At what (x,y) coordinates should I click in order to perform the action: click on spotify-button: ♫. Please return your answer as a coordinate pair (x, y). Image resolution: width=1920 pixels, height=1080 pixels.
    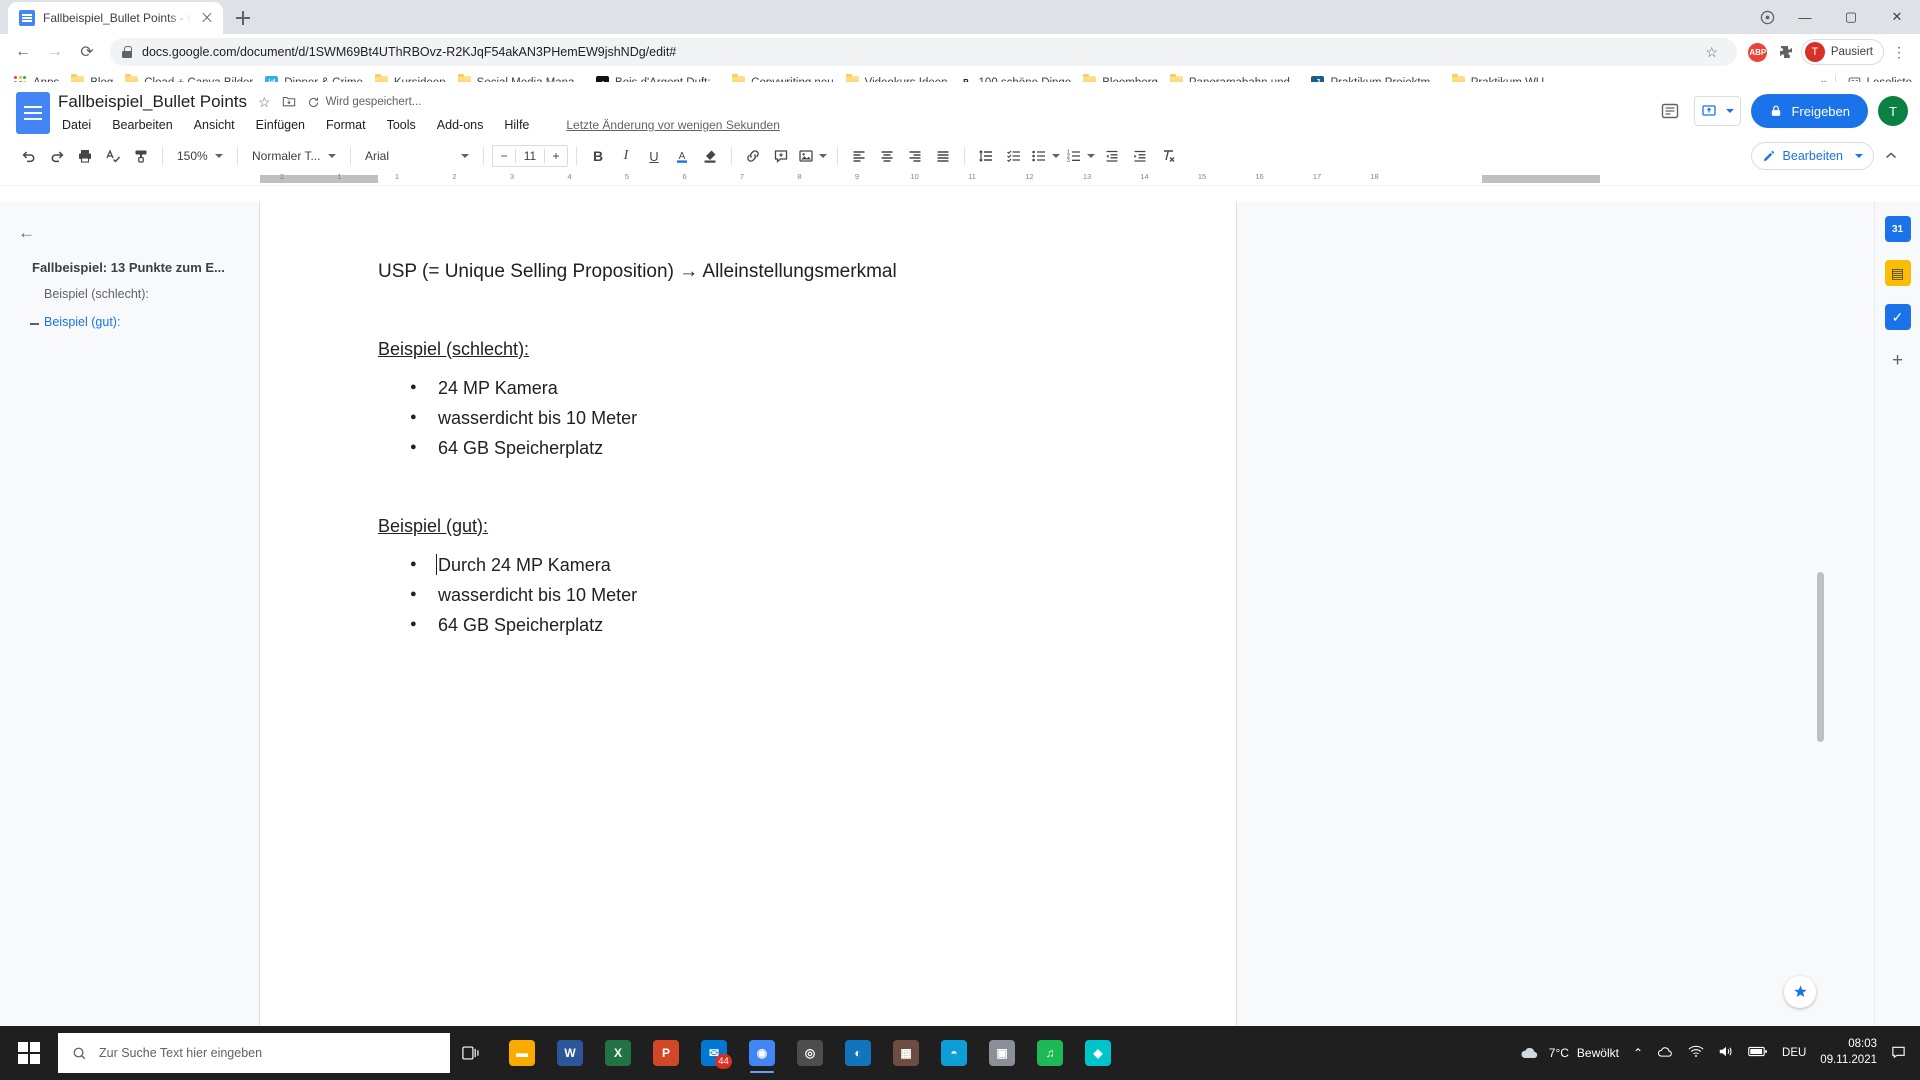
    Looking at the image, I should click on (1050, 1053).